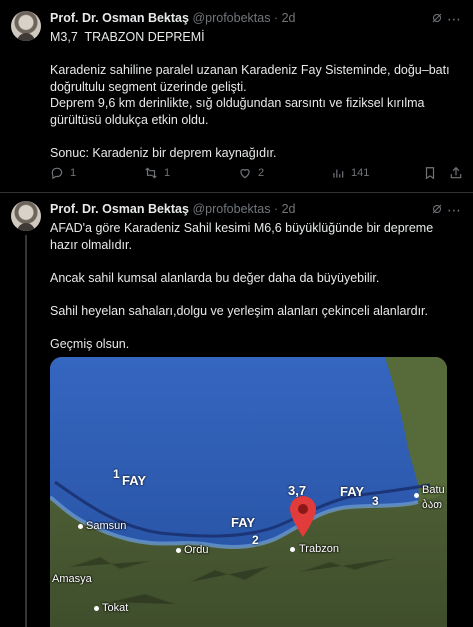  What do you see at coordinates (432, 505) in the screenshot?
I see `city-batumi-georgian: ბათ` at bounding box center [432, 505].